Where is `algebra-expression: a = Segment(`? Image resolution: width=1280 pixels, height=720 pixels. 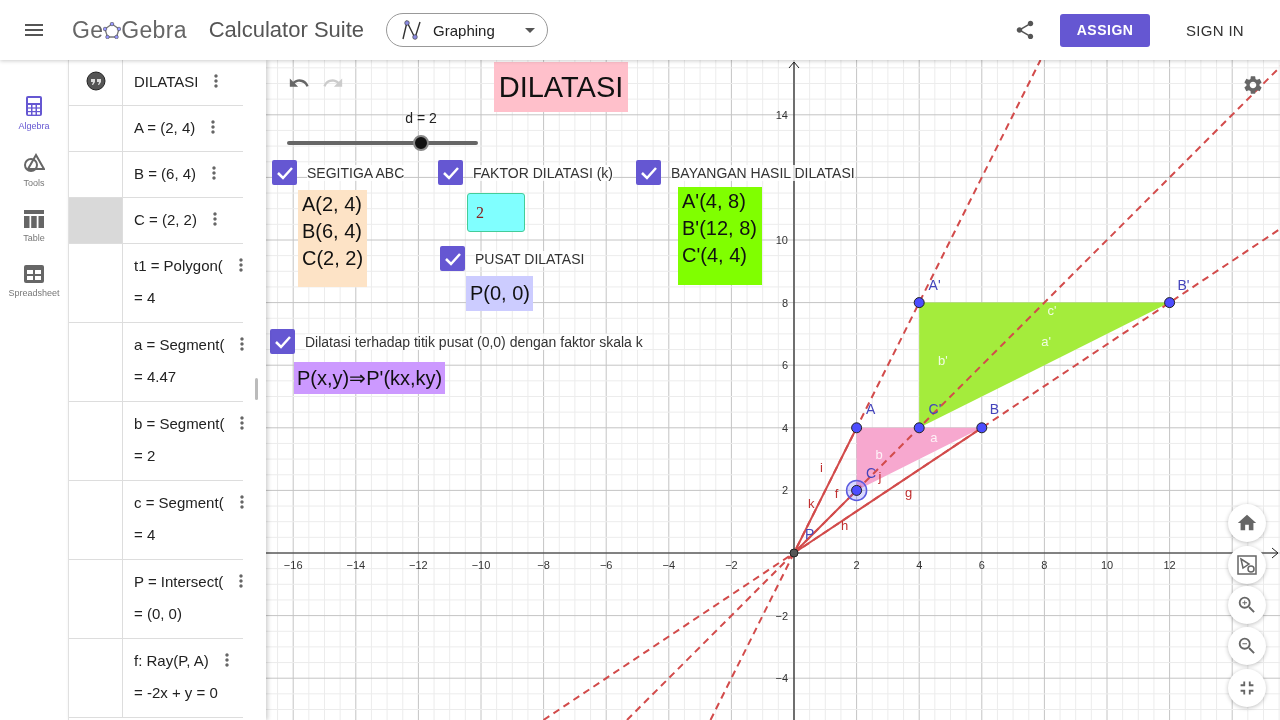 algebra-expression: a = Segment( is located at coordinates (179, 344).